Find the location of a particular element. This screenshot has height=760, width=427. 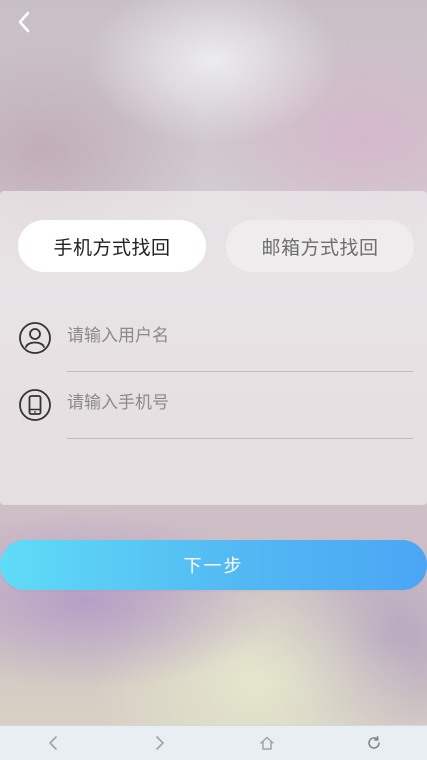

user-icon is located at coordinates (35, 338).